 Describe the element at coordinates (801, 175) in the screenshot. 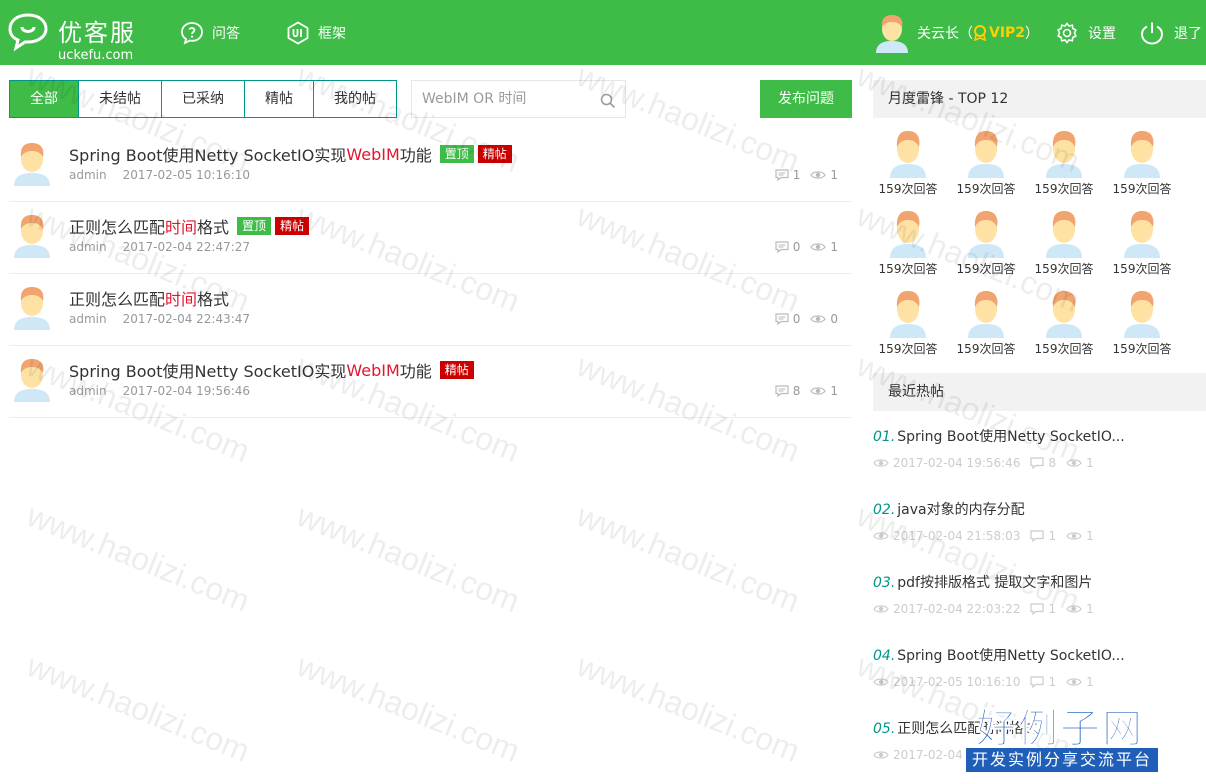

I see `post-stats: 1 1` at that location.